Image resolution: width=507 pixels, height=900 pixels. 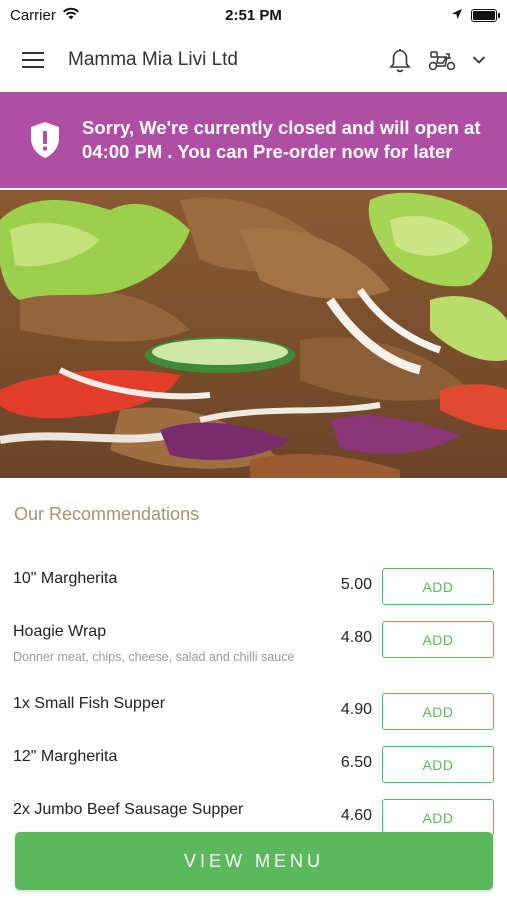 What do you see at coordinates (356, 762) in the screenshot?
I see `item-price: 6.50` at bounding box center [356, 762].